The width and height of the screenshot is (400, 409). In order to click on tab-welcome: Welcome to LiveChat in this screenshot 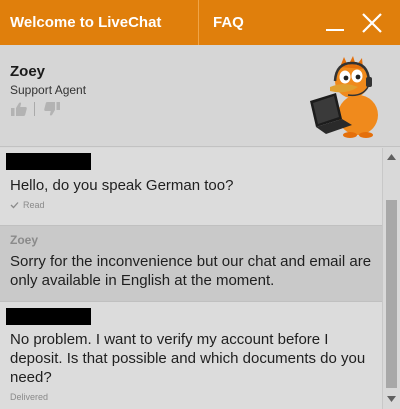, I will do `click(99, 22)`.